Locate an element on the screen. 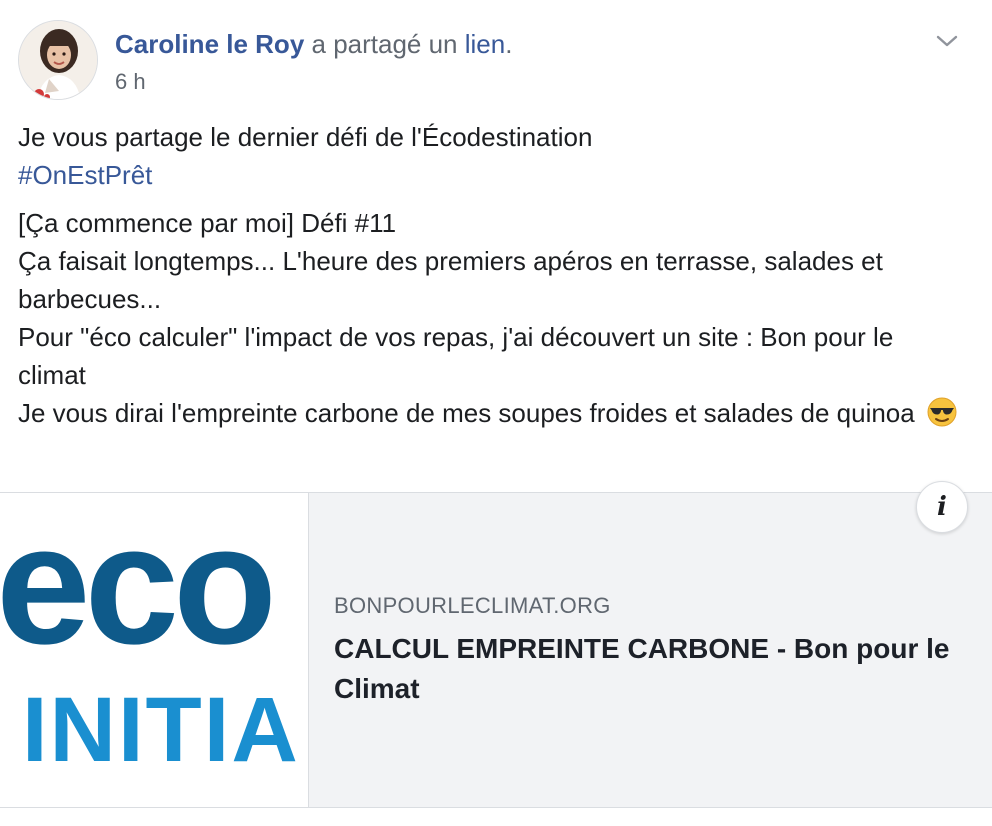  author-avatar is located at coordinates (58, 60).